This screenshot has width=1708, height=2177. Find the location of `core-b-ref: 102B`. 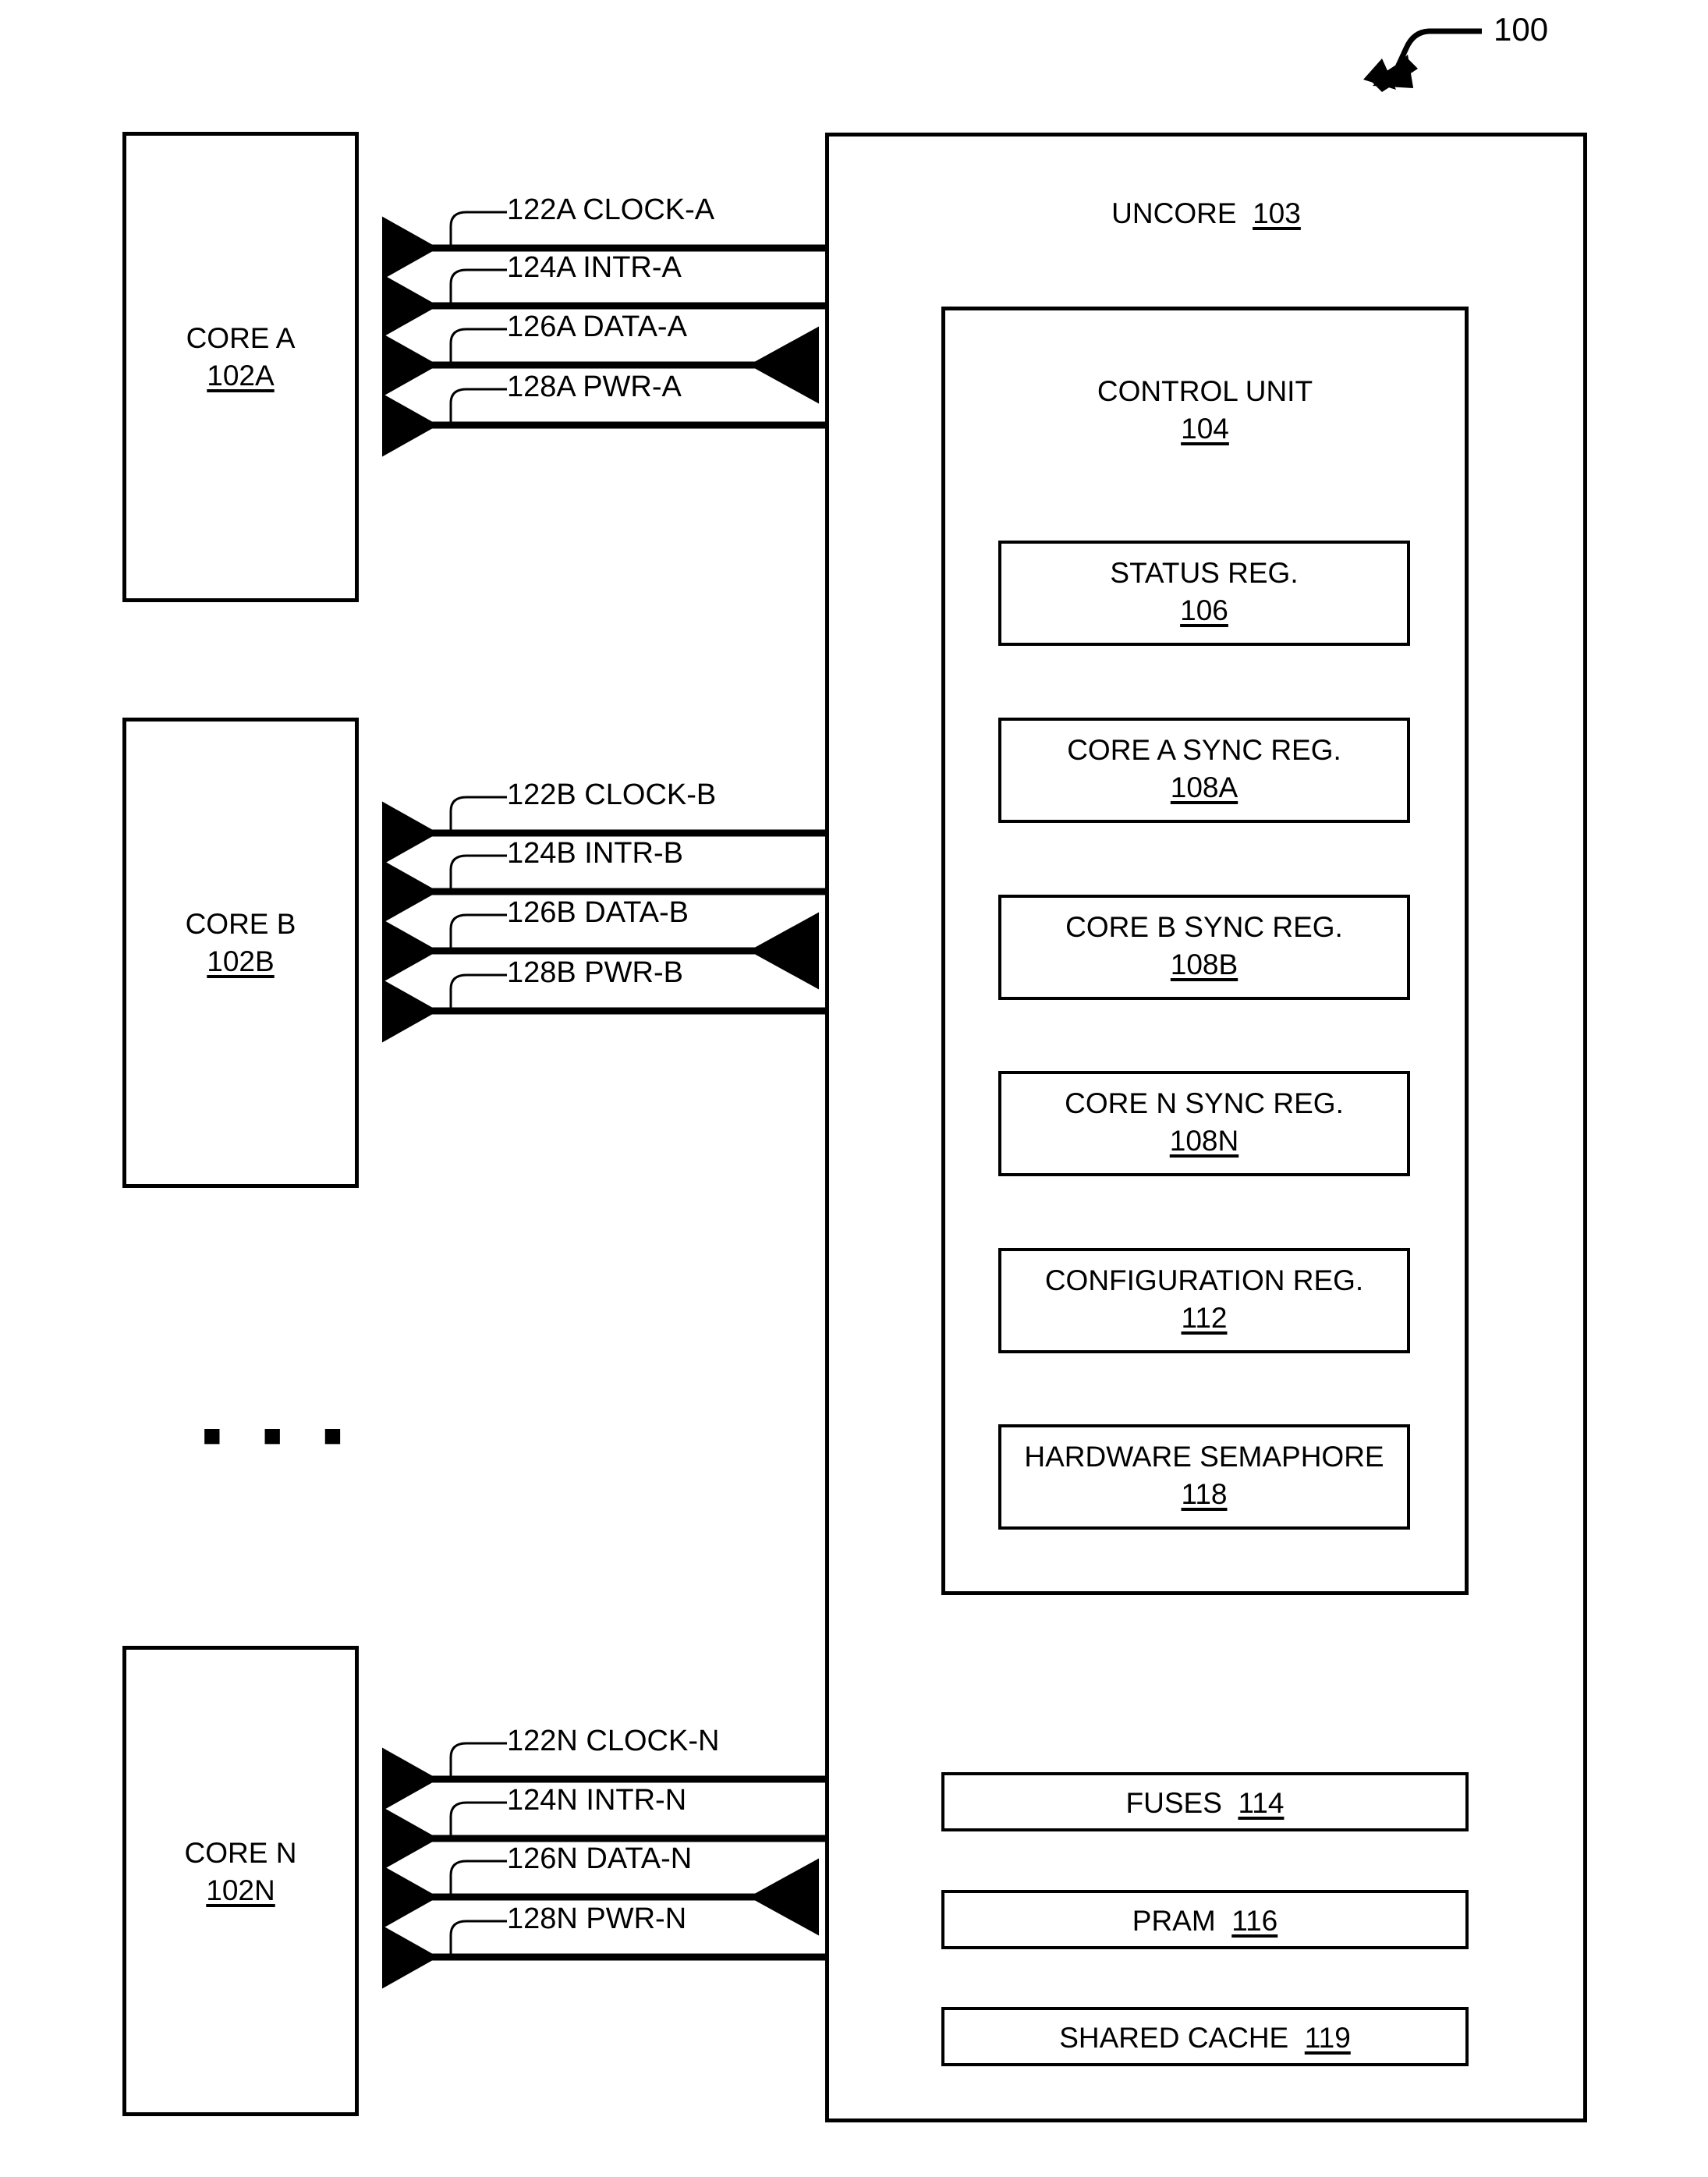

core-b-ref: 102B is located at coordinates (241, 961).